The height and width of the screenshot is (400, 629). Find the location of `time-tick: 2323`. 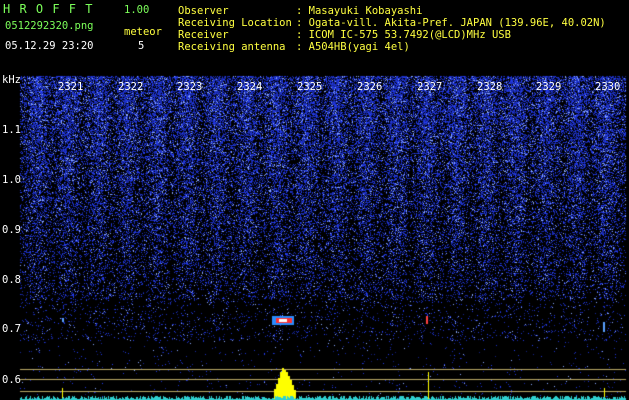

time-tick: 2323 is located at coordinates (190, 87).